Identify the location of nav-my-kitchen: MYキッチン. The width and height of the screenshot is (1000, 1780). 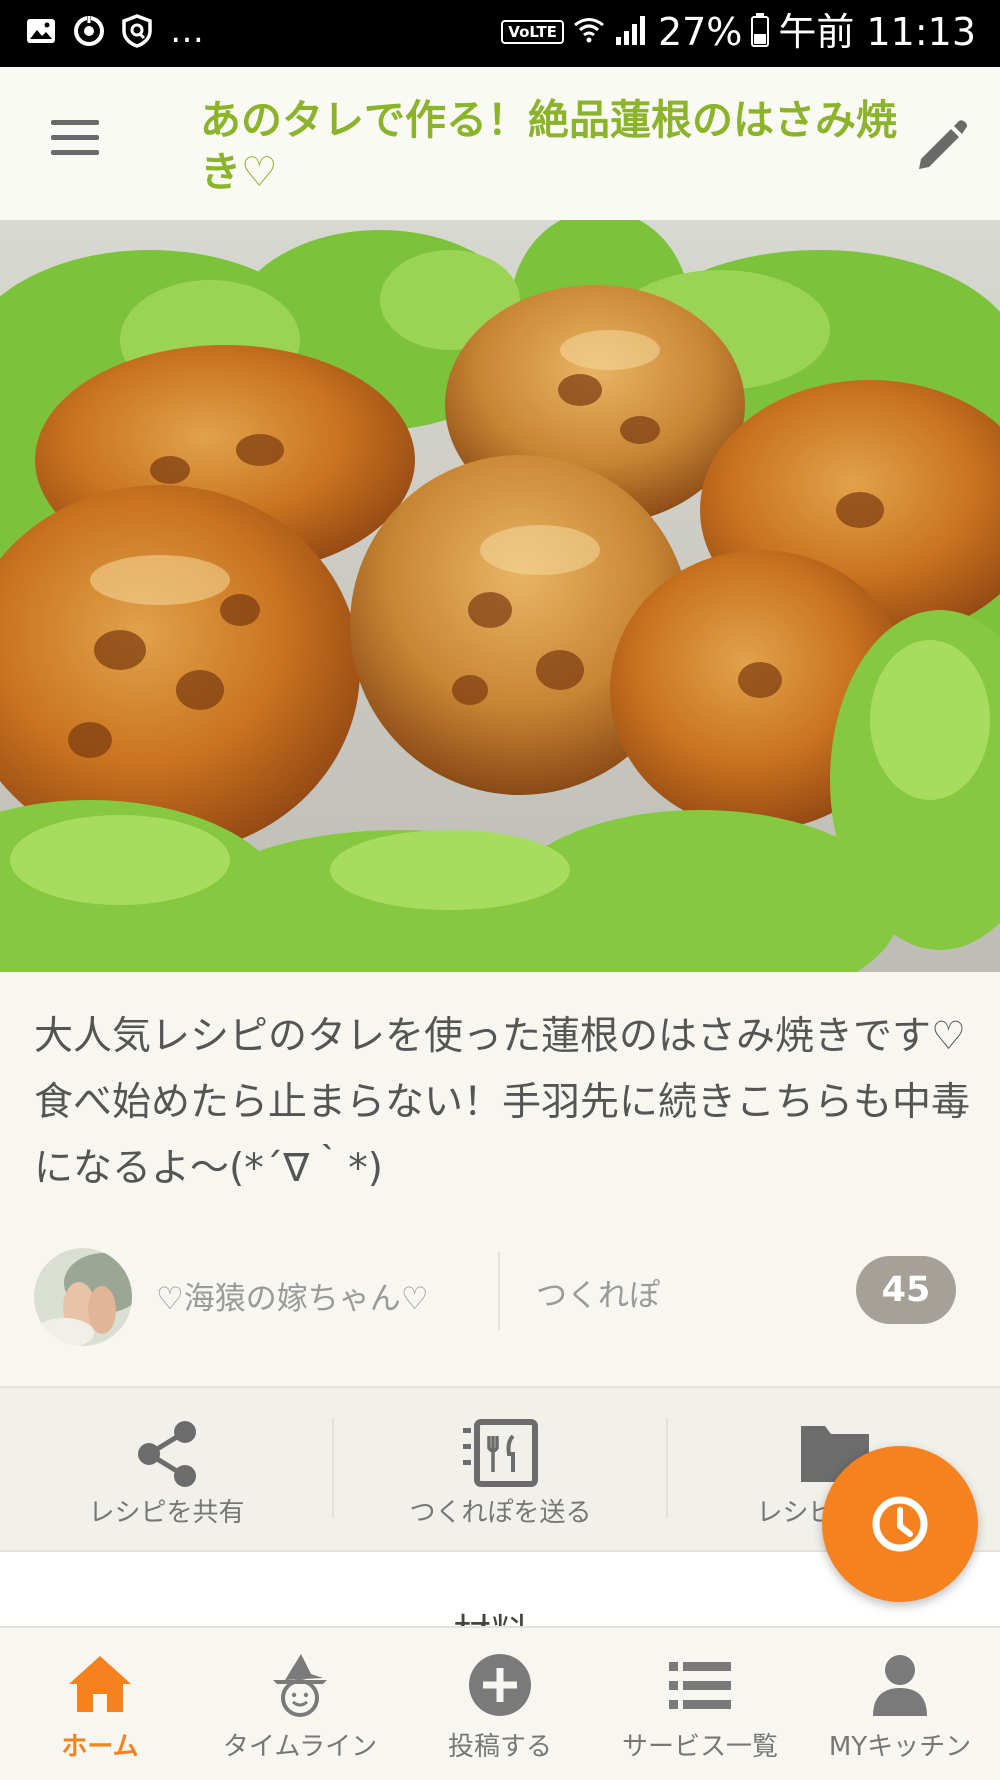
(900, 1704).